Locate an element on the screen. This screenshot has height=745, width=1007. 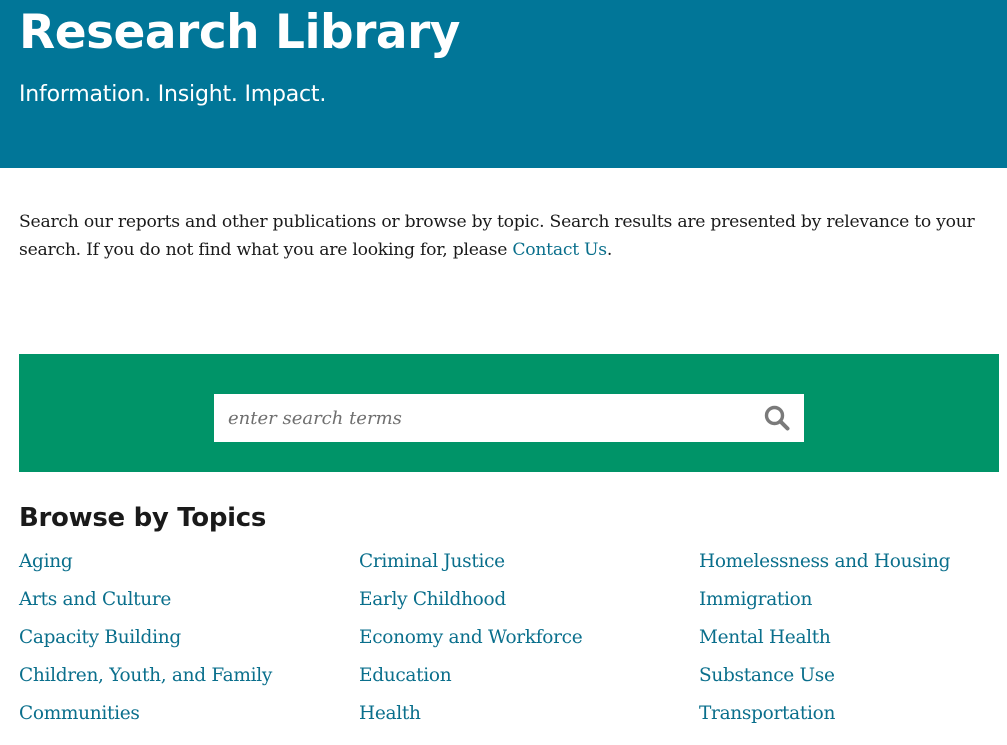
search-input is located at coordinates (479, 418).